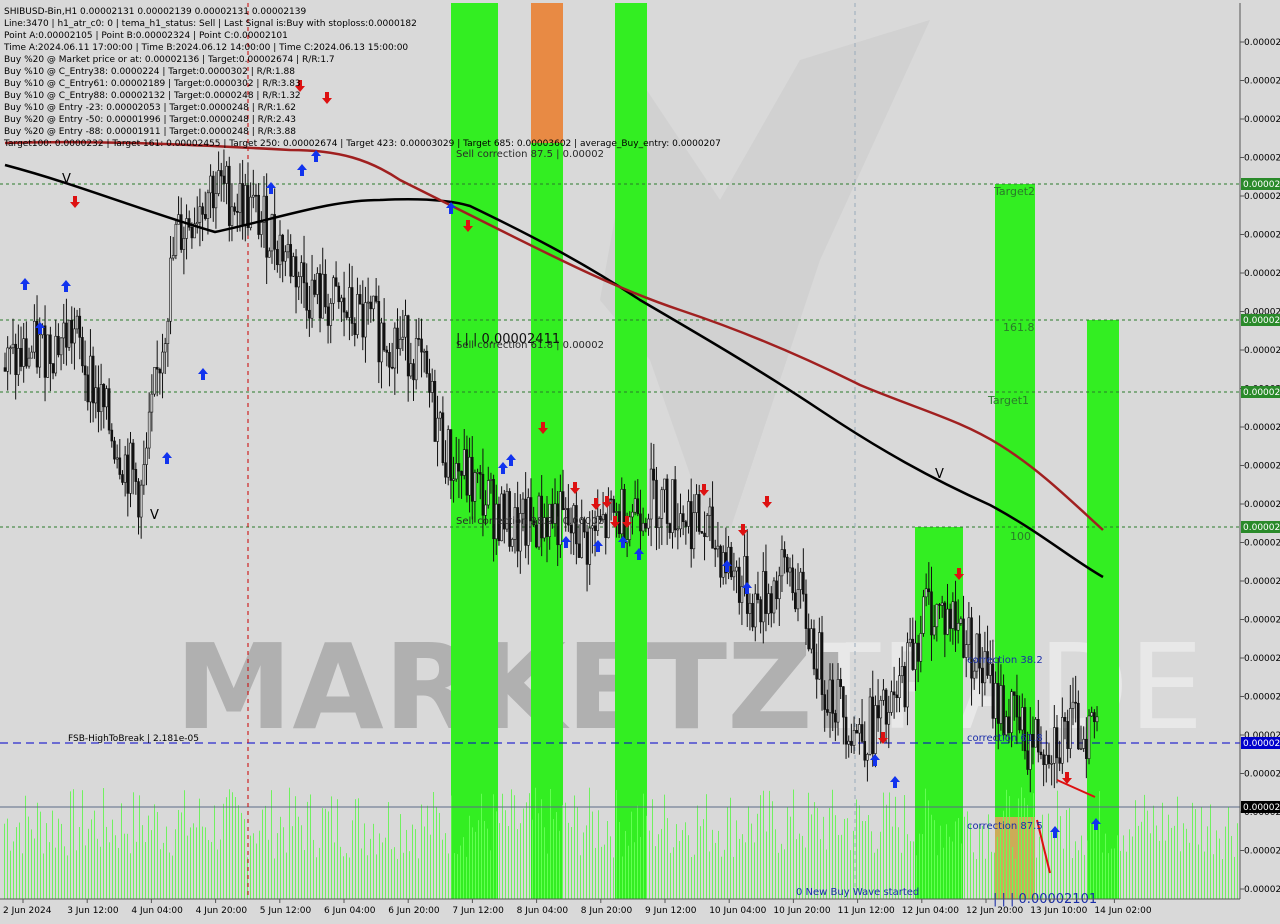 This screenshot has width=1280, height=924. I want to click on time-tick-label: 6 Jun 04:00, so click(350, 911).